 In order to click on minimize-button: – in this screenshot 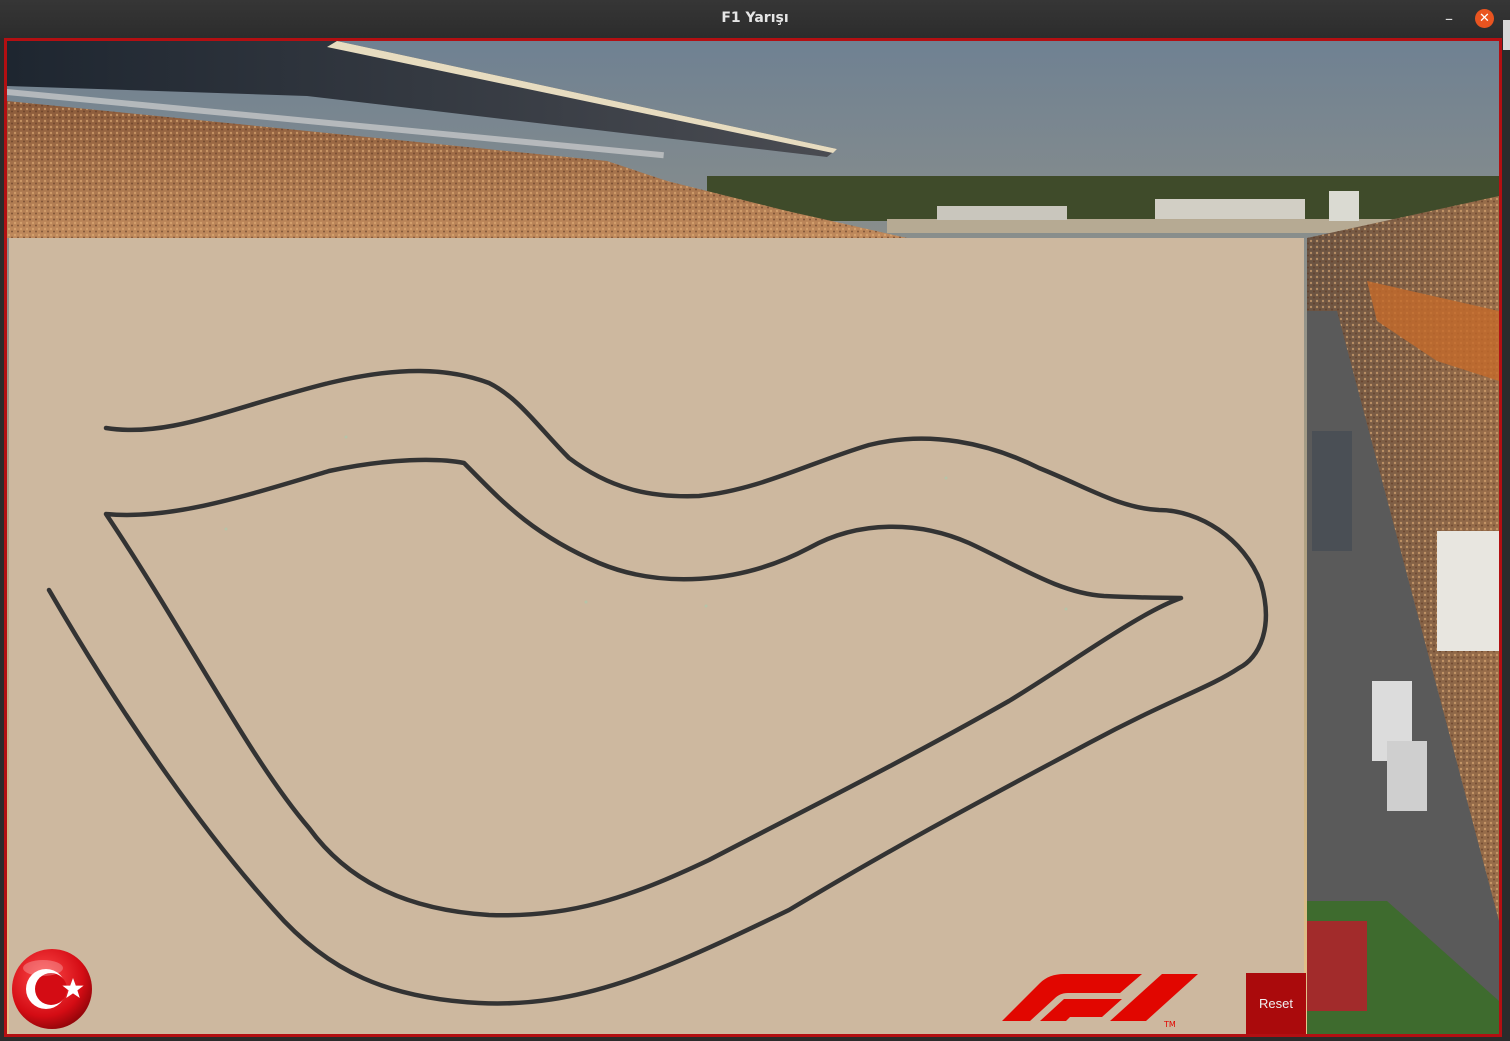, I will do `click(1449, 19)`.